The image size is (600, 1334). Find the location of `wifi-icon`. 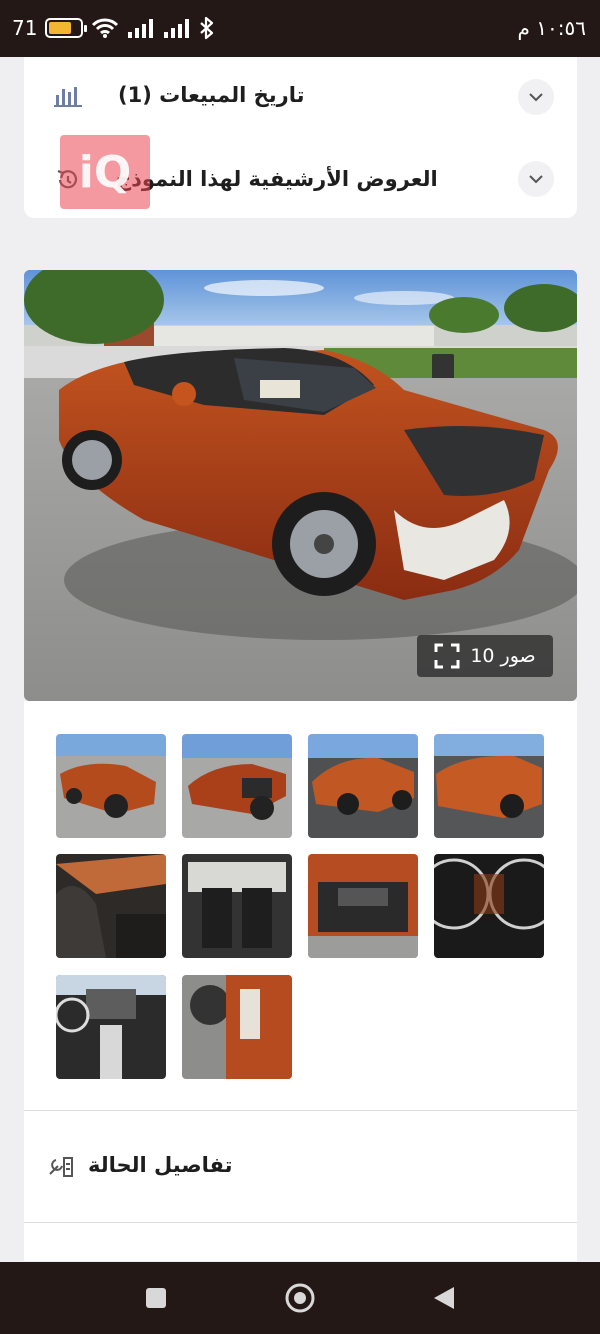

wifi-icon is located at coordinates (105, 28).